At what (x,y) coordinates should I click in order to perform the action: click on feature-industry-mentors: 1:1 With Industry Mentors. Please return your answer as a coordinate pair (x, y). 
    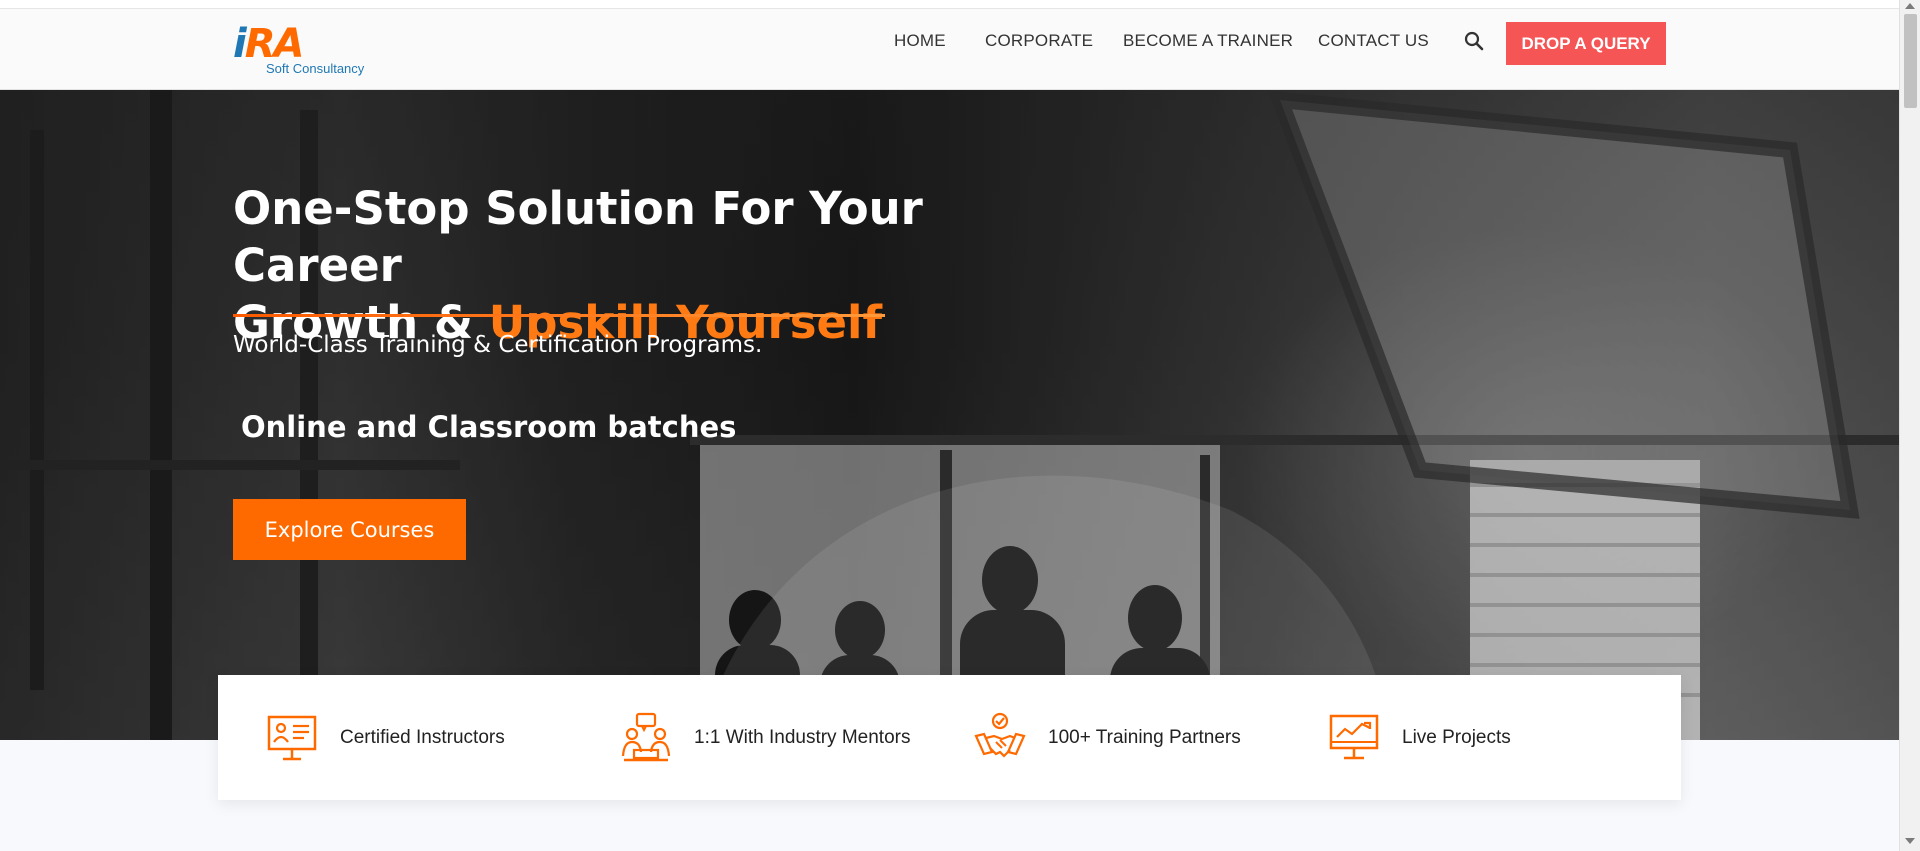
    Looking at the image, I should click on (765, 738).